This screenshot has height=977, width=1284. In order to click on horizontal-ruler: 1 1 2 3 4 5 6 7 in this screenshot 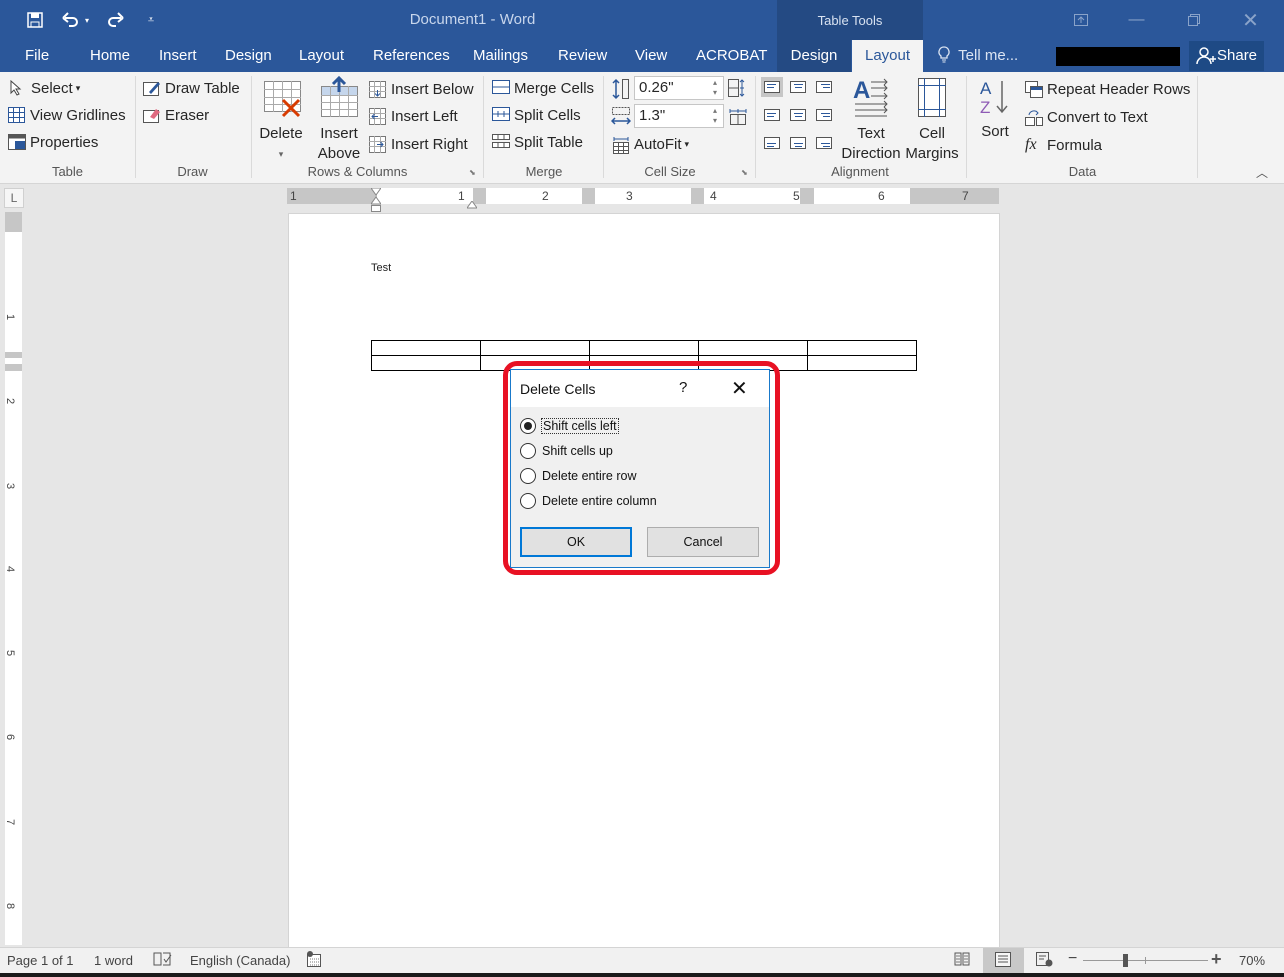, I will do `click(643, 199)`.